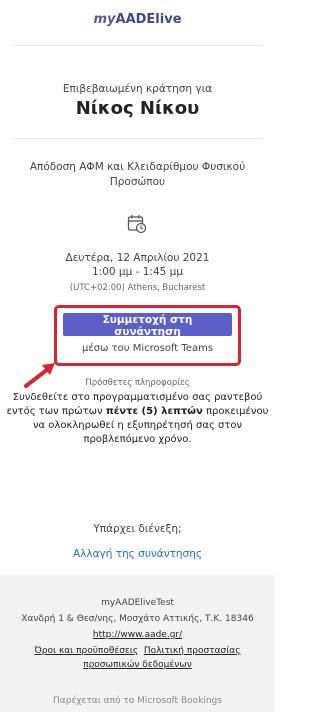  Describe the element at coordinates (148, 19) in the screenshot. I see `logo-suffix: AADElive` at that location.